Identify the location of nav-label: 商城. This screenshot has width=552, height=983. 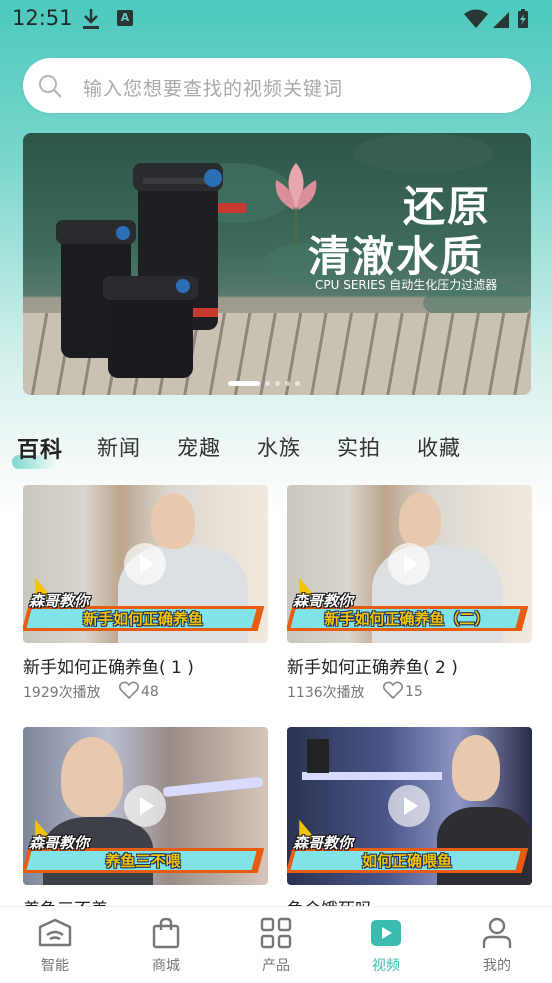
(166, 966).